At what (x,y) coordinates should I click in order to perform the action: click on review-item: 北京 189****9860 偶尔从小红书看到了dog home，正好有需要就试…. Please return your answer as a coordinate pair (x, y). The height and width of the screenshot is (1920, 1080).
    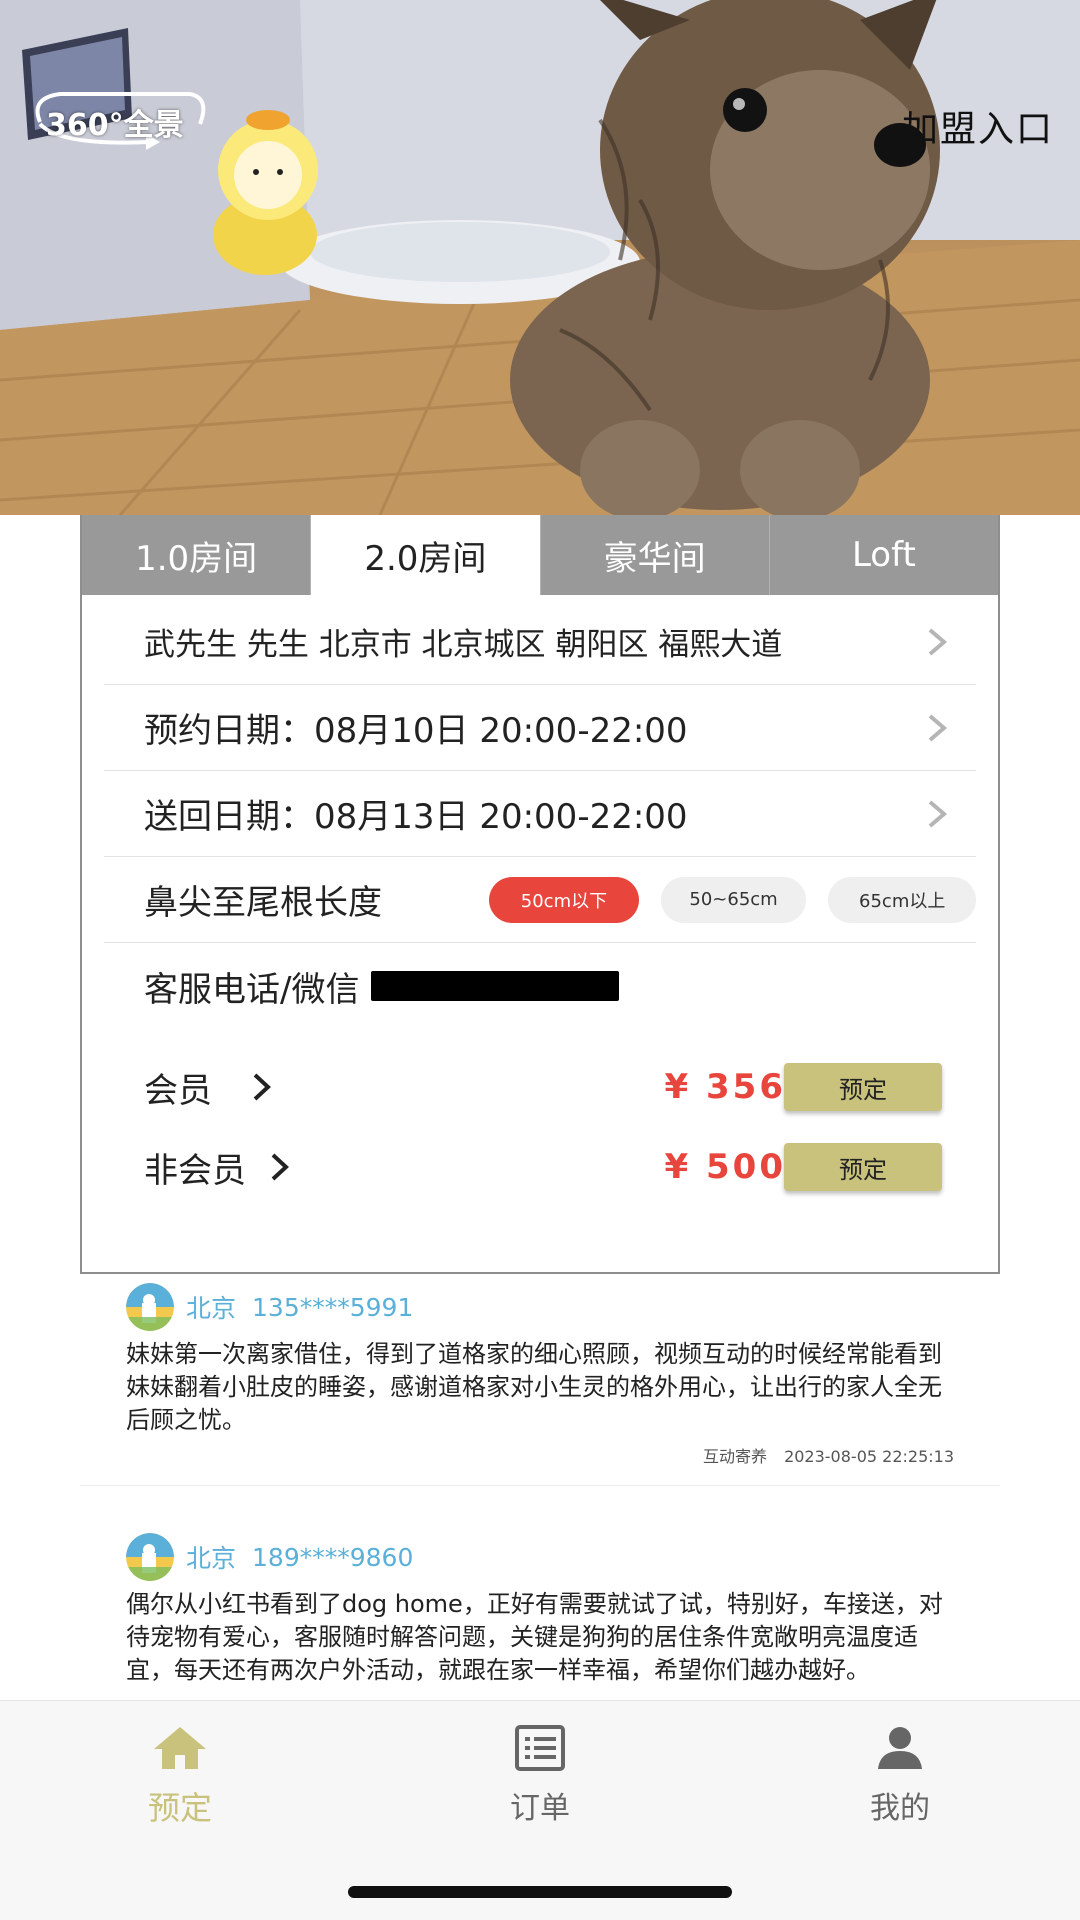
    Looking at the image, I should click on (540, 1586).